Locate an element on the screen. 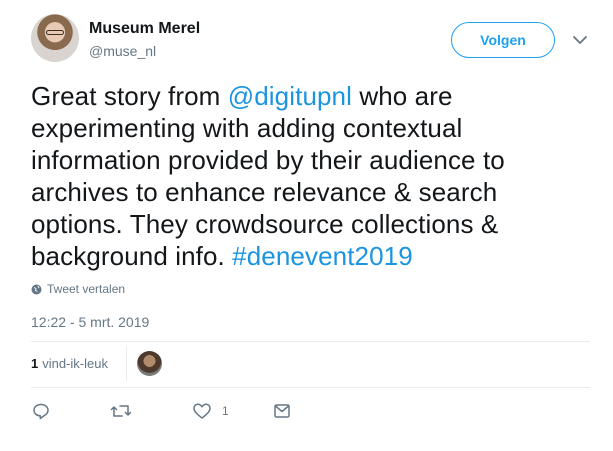 The height and width of the screenshot is (451, 613). direct-message-button is located at coordinates (282, 411).